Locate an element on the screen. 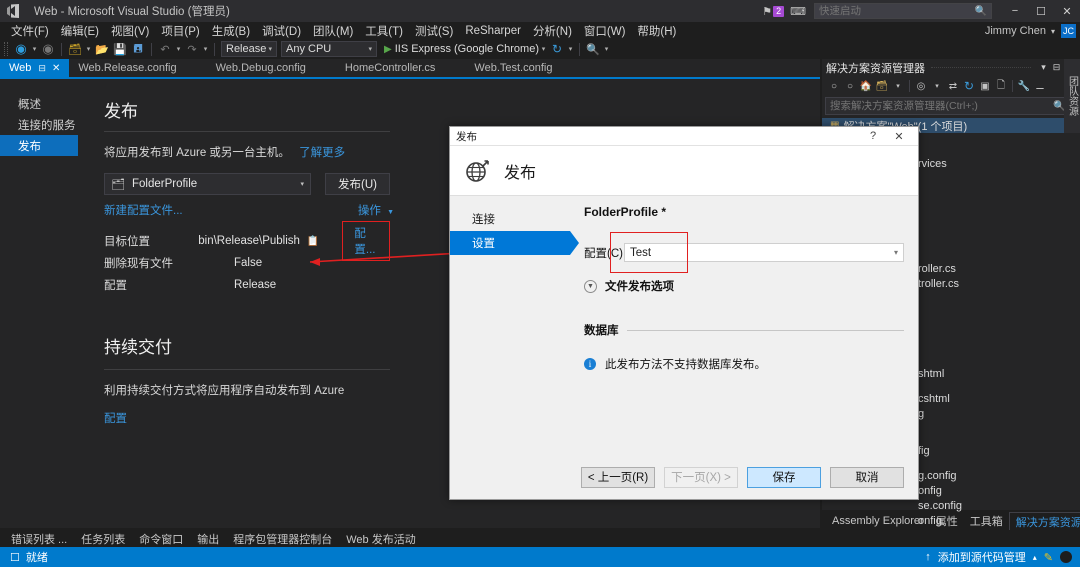  copy-icon: 📋 is located at coordinates (313, 241).